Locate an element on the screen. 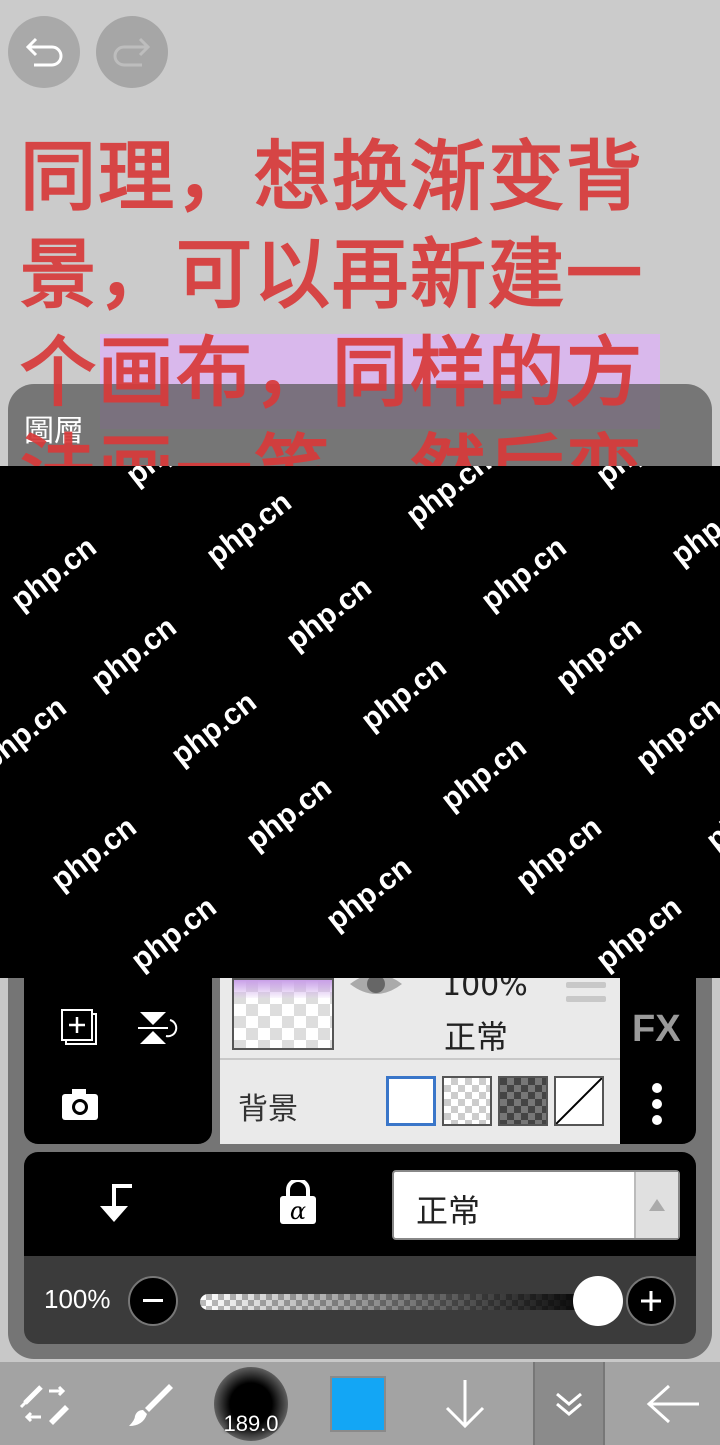 The height and width of the screenshot is (1445, 720). redo-button is located at coordinates (132, 52).